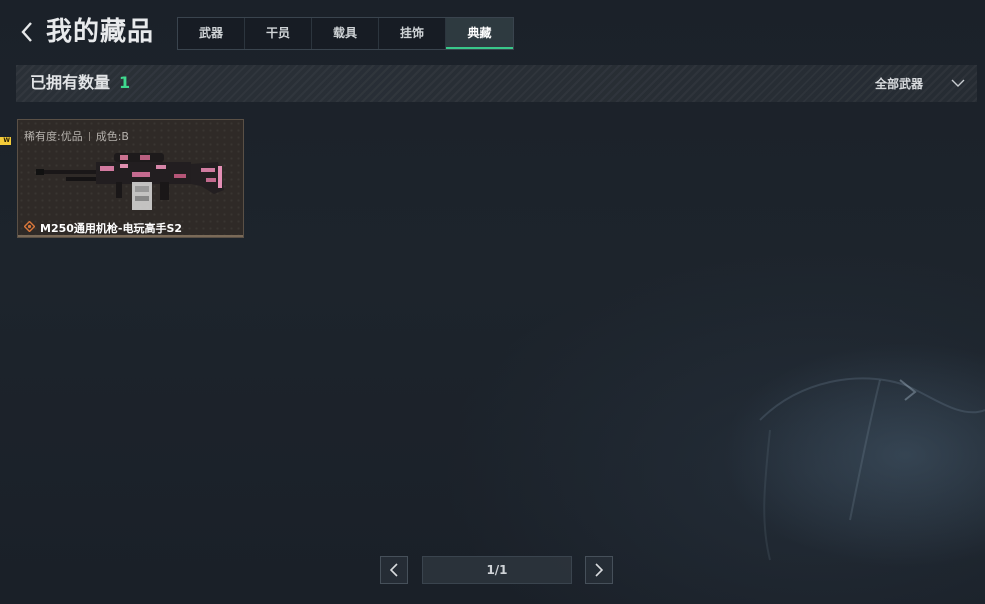 Image resolution: width=985 pixels, height=604 pixels. Describe the element at coordinates (89, 136) in the screenshot. I see `meta-divider` at that location.